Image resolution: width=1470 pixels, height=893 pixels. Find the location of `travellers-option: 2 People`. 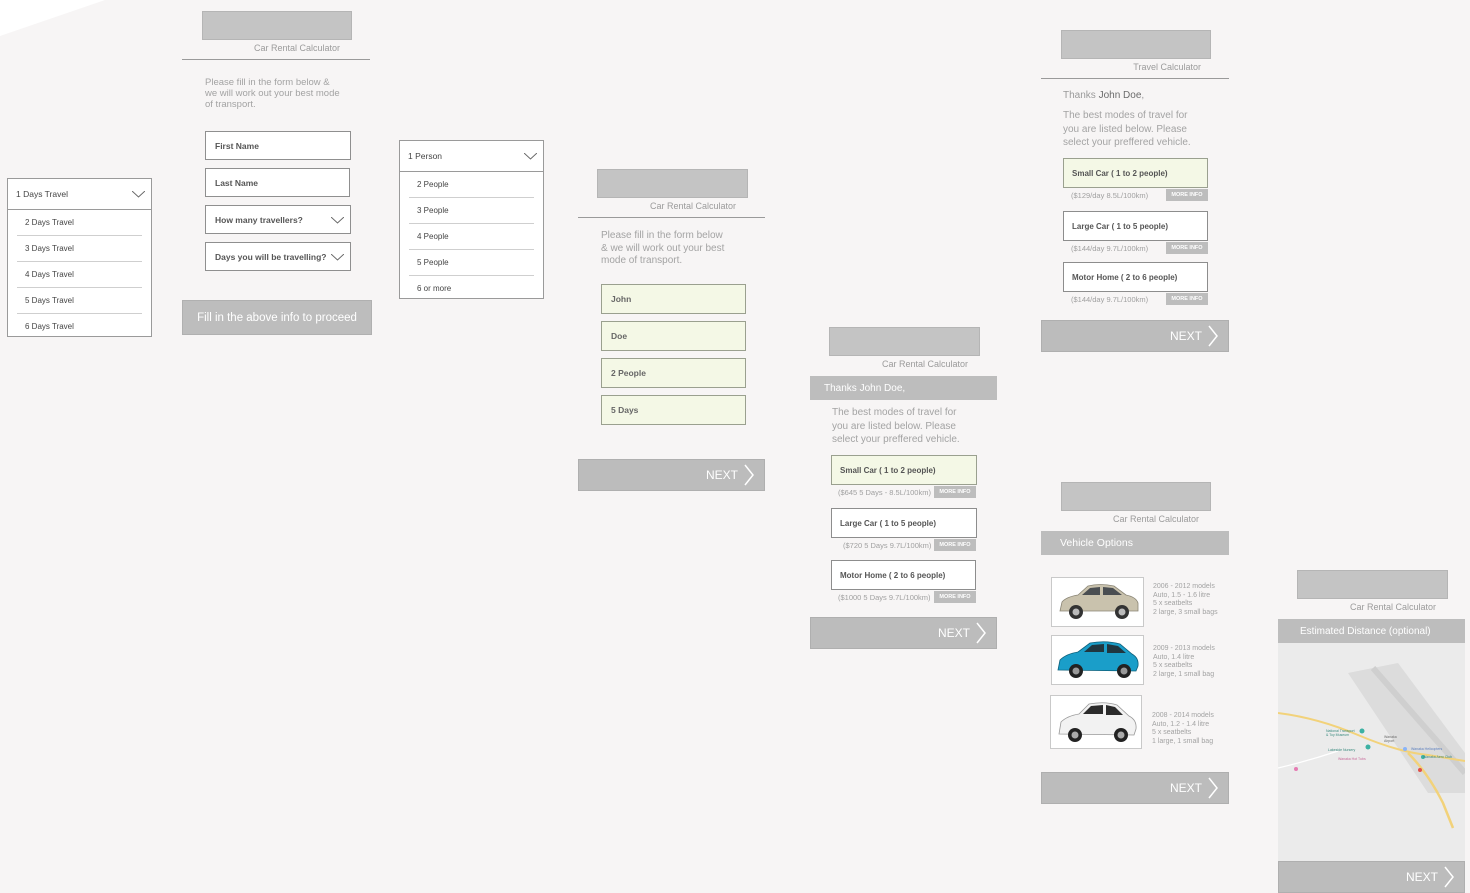

travellers-option: 2 People is located at coordinates (471, 185).